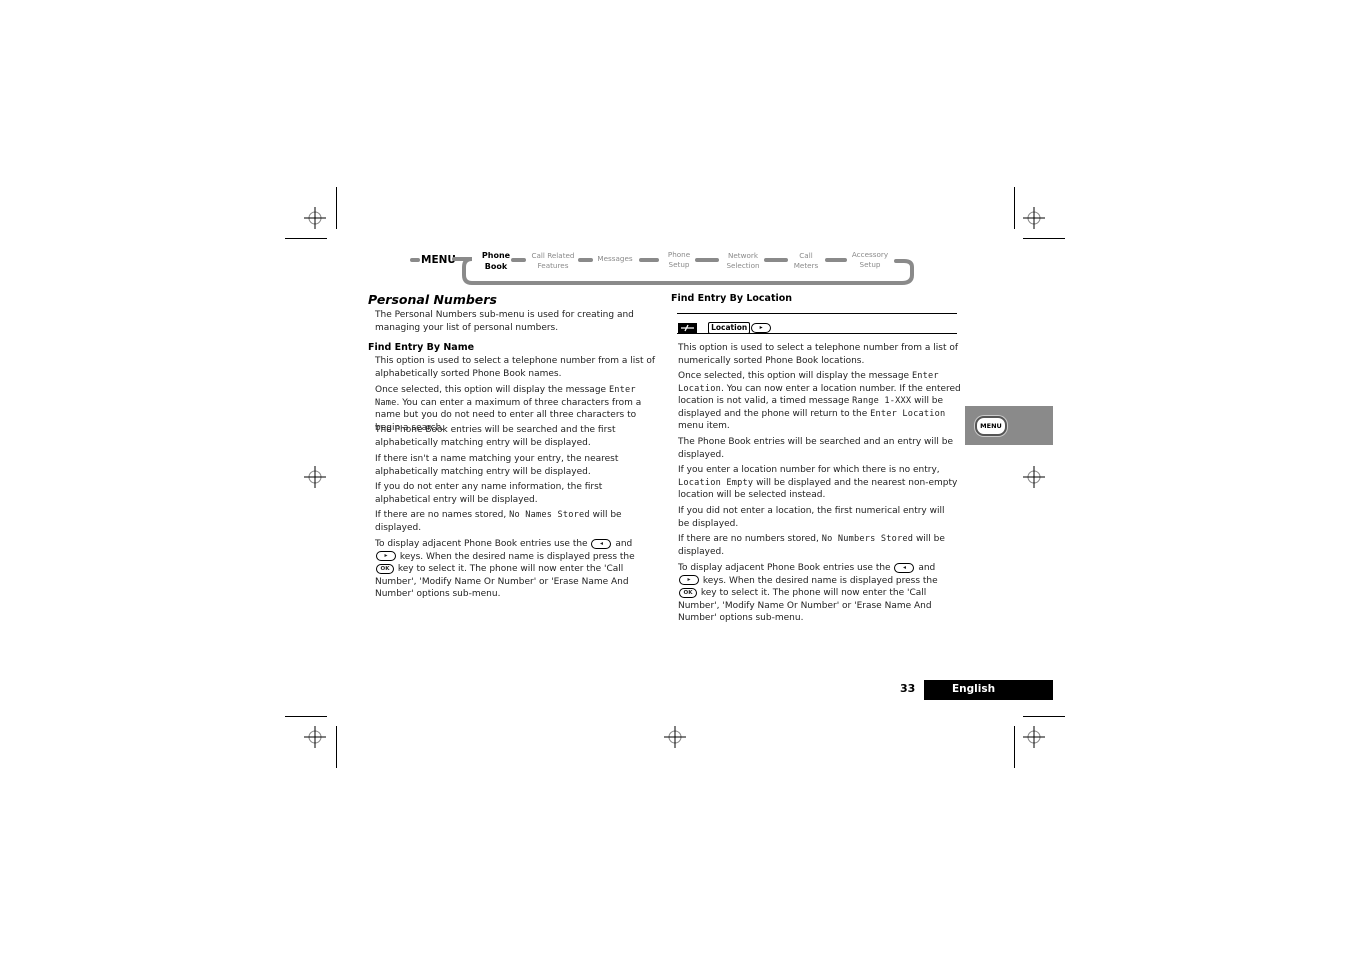 The height and width of the screenshot is (954, 1351). Describe the element at coordinates (732, 298) in the screenshot. I see `subsection-title-find-by-location: Find Entry By Location` at that location.